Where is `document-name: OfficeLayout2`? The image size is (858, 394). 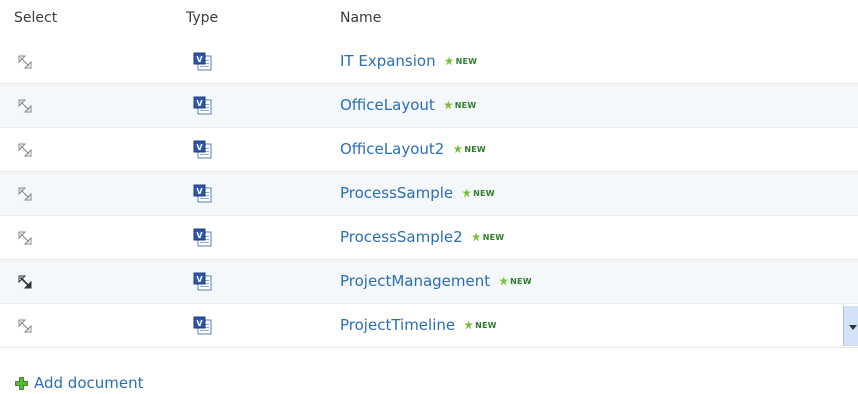 document-name: OfficeLayout2 is located at coordinates (392, 149).